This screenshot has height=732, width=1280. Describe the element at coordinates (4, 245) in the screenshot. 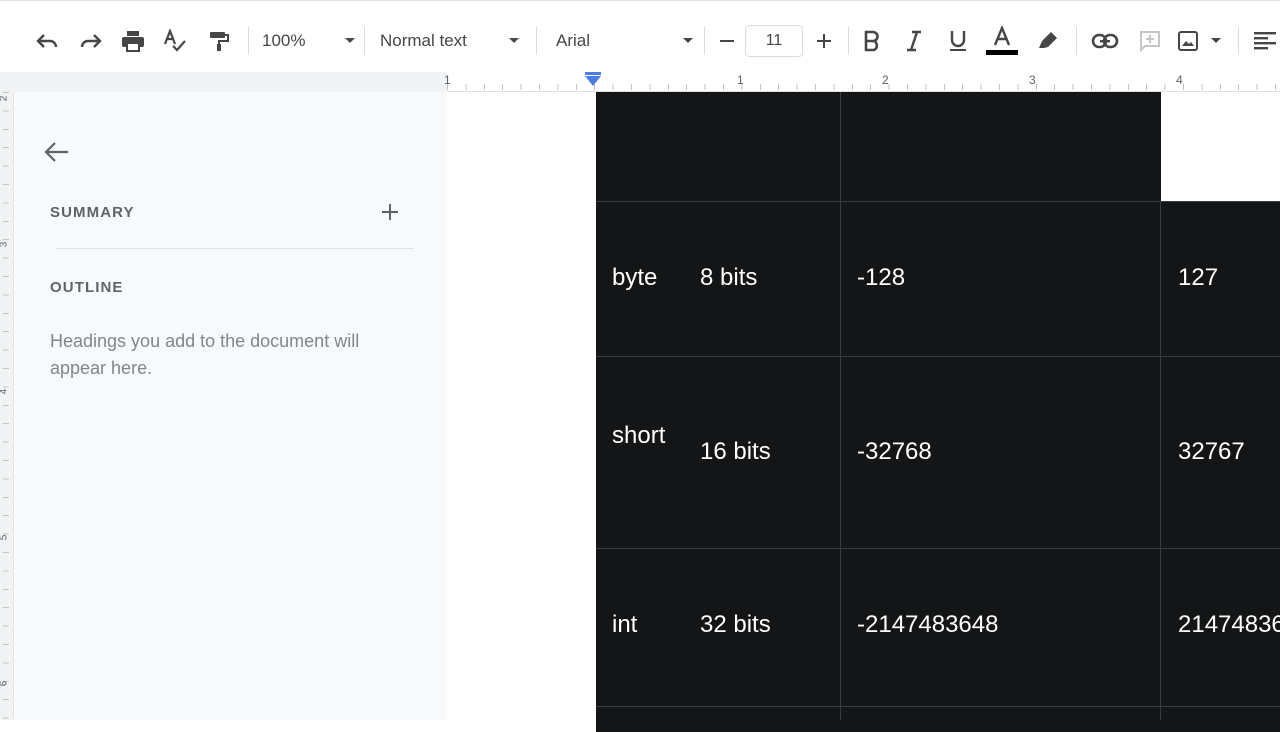

I see `vertical-ruler-number: 3` at that location.